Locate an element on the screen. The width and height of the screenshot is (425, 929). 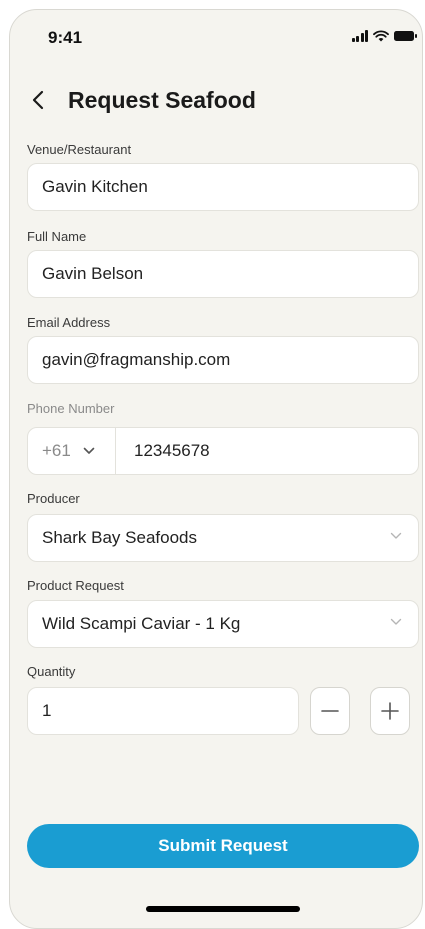
email-value: gavin@fragmanship.com is located at coordinates (136, 359).